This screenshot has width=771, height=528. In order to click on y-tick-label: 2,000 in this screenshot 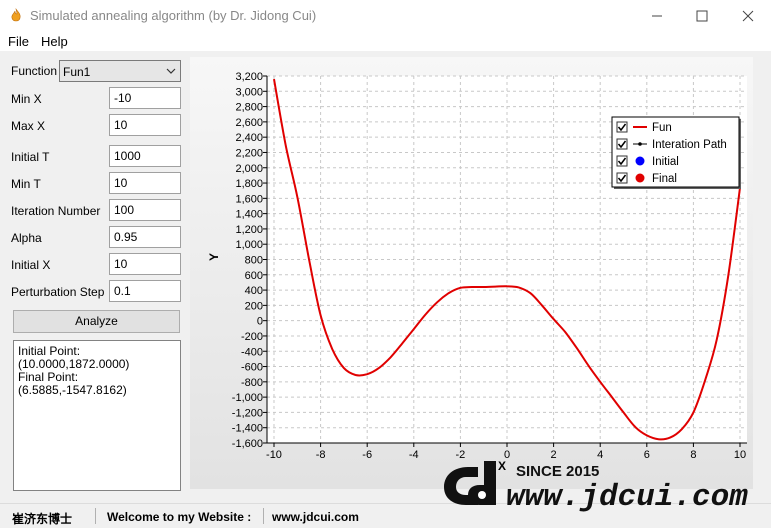, I will do `click(249, 169)`.